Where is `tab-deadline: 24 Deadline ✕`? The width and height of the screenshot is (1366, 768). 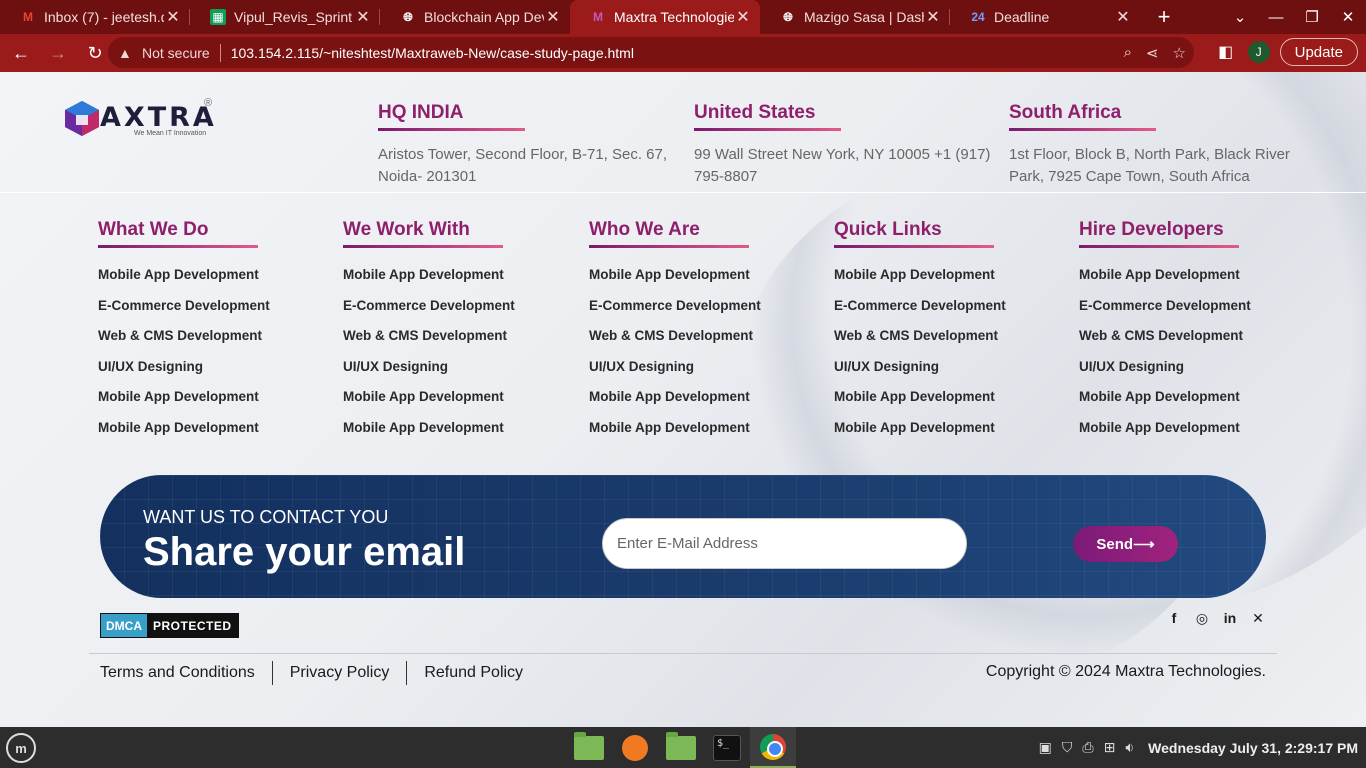
tab-deadline: 24 Deadline ✕ is located at coordinates (1045, 17).